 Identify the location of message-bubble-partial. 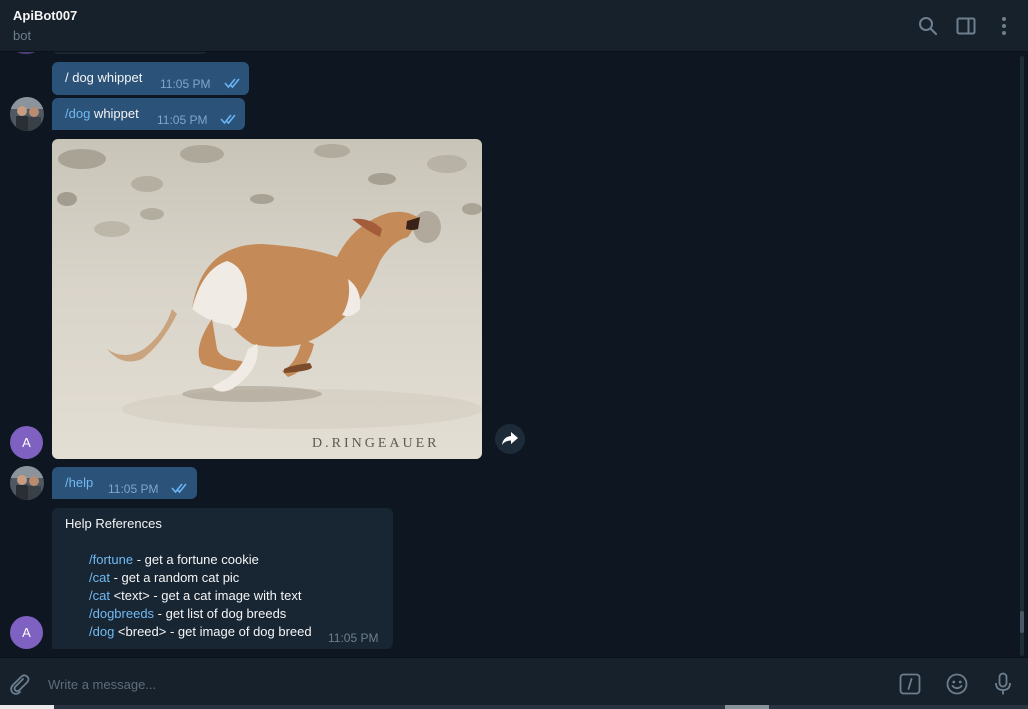
(130, 53).